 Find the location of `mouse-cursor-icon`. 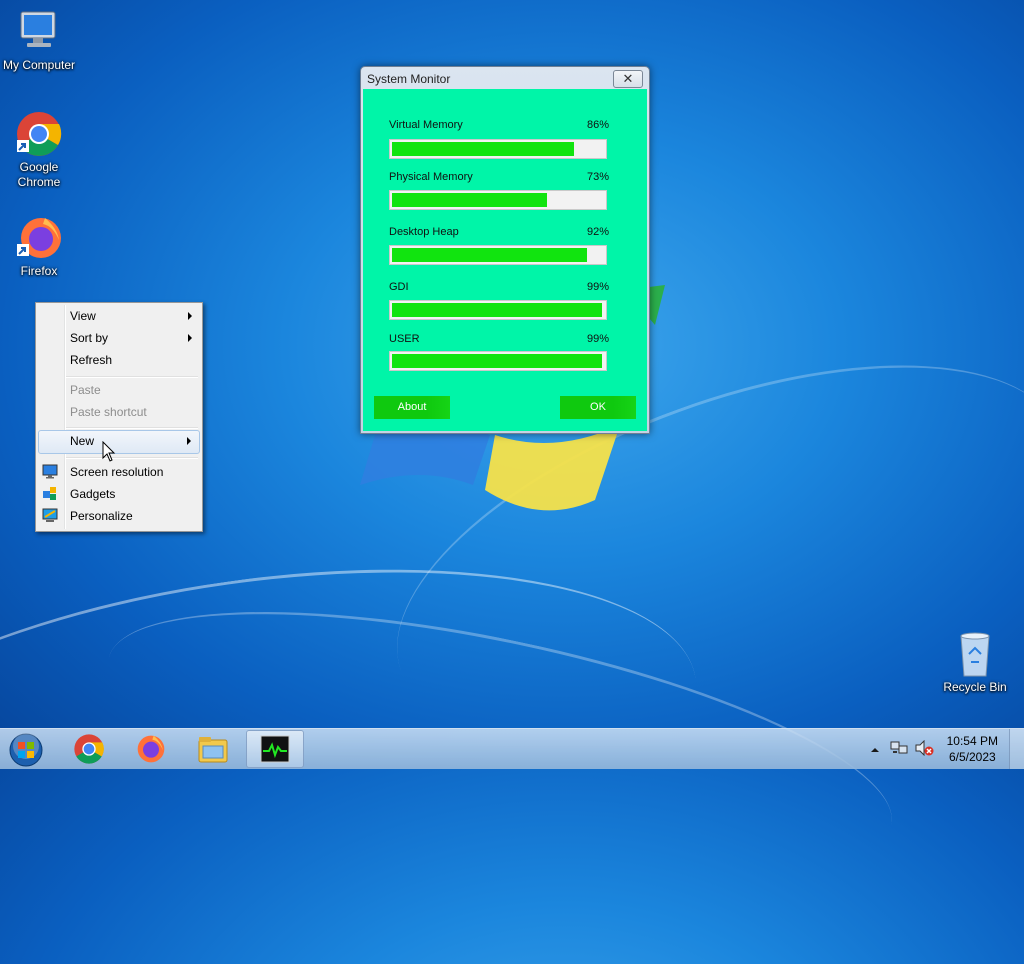

mouse-cursor-icon is located at coordinates (109, 451).